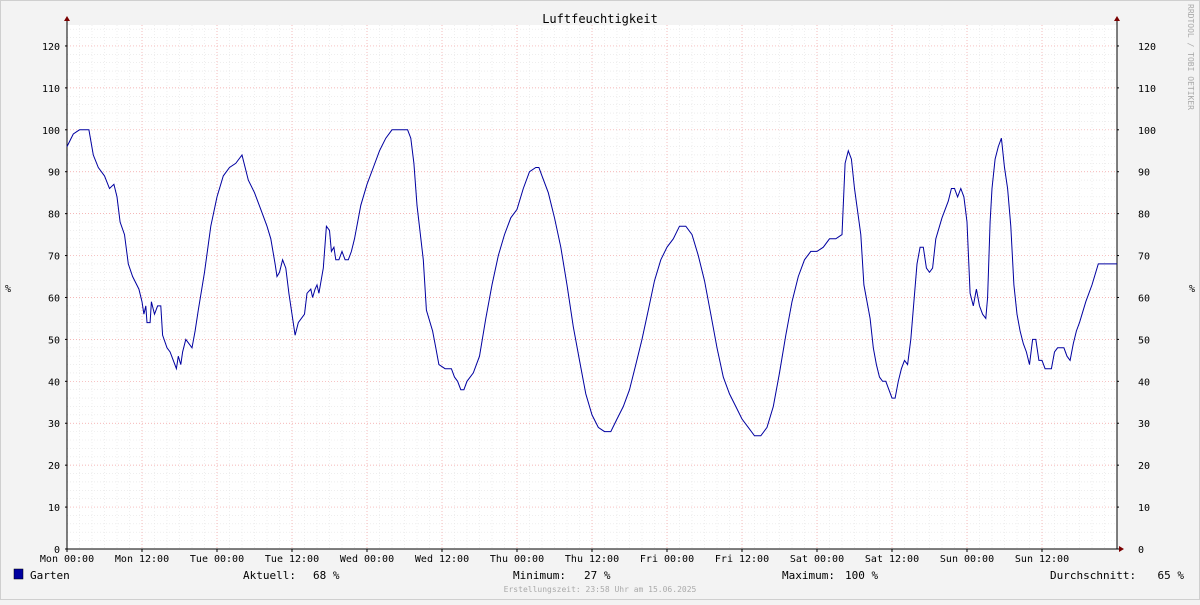  I want to click on legend-min-value: 27 %, so click(597, 575).